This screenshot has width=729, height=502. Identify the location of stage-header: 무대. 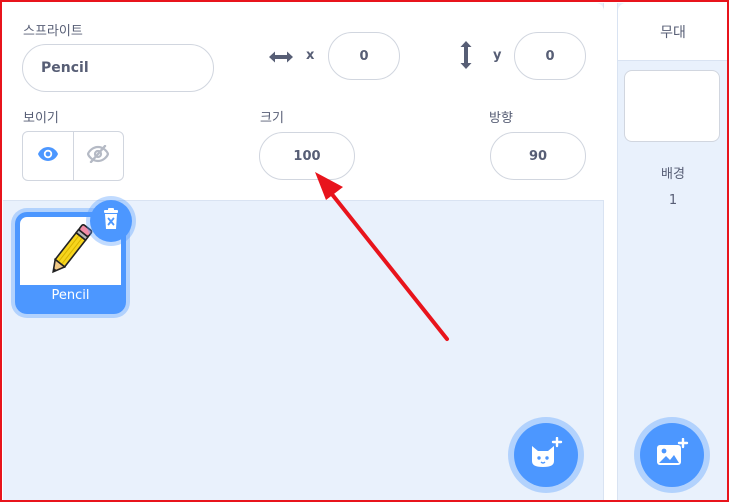
(673, 32).